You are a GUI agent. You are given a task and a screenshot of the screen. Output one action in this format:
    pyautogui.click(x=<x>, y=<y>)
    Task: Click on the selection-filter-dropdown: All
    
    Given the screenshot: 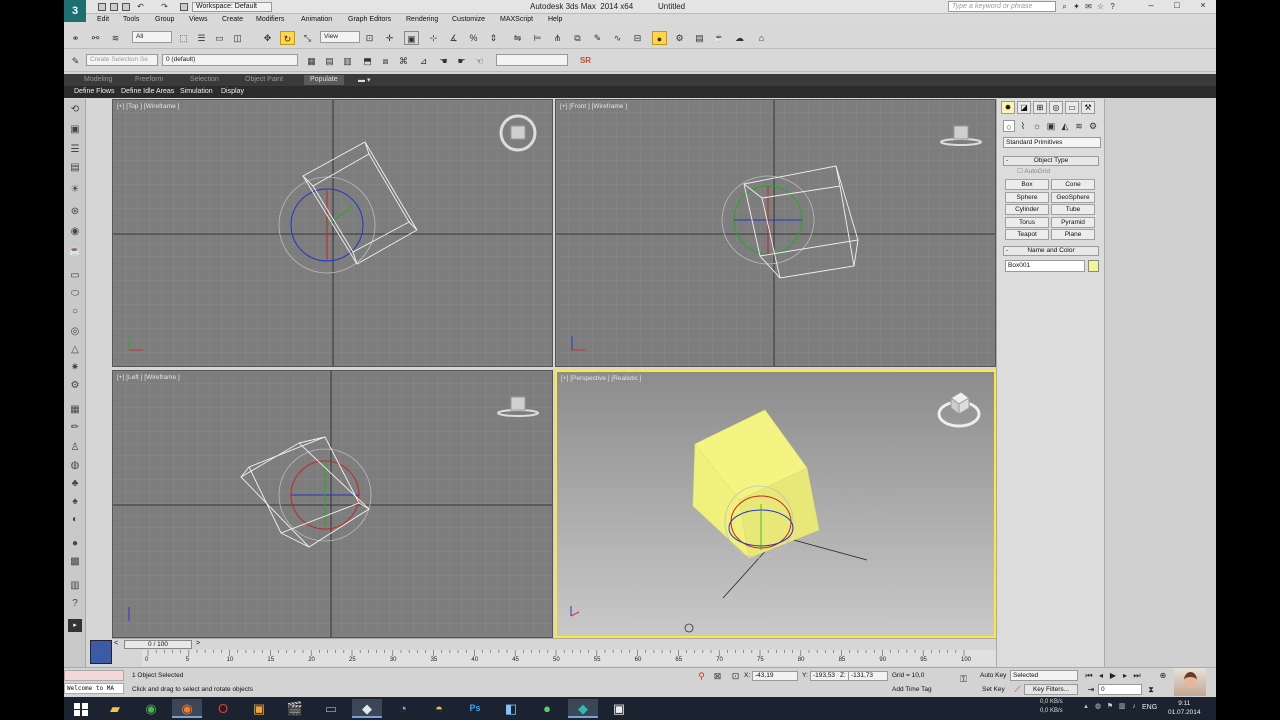 What is the action you would take?
    pyautogui.click(x=152, y=37)
    